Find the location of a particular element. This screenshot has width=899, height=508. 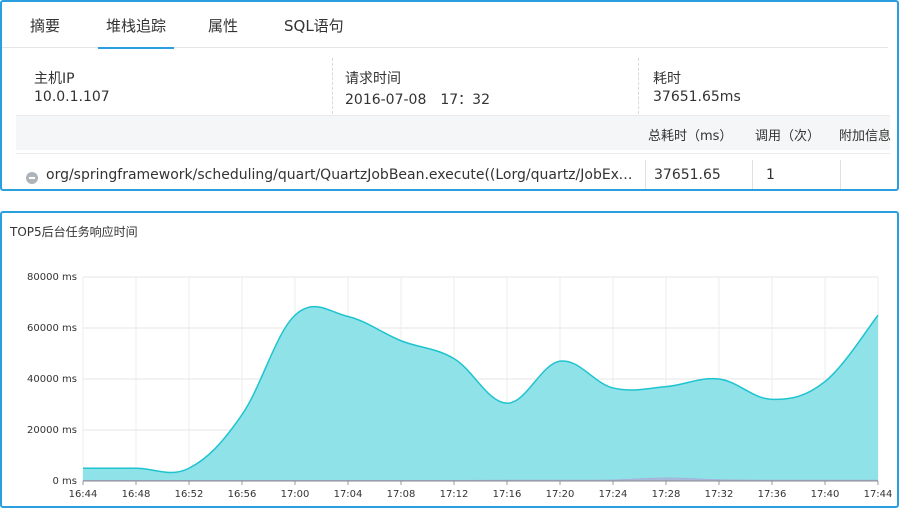

x-tick-label: 17:44 is located at coordinates (878, 494).